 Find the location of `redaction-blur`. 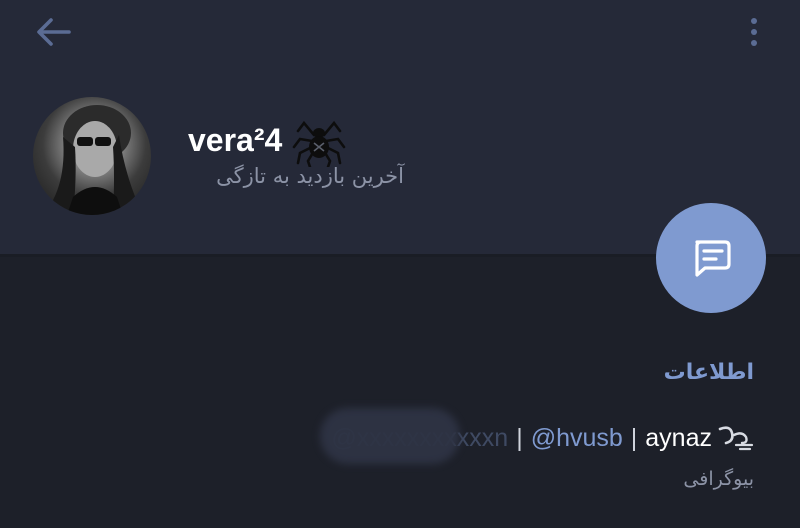

redaction-blur is located at coordinates (390, 436).